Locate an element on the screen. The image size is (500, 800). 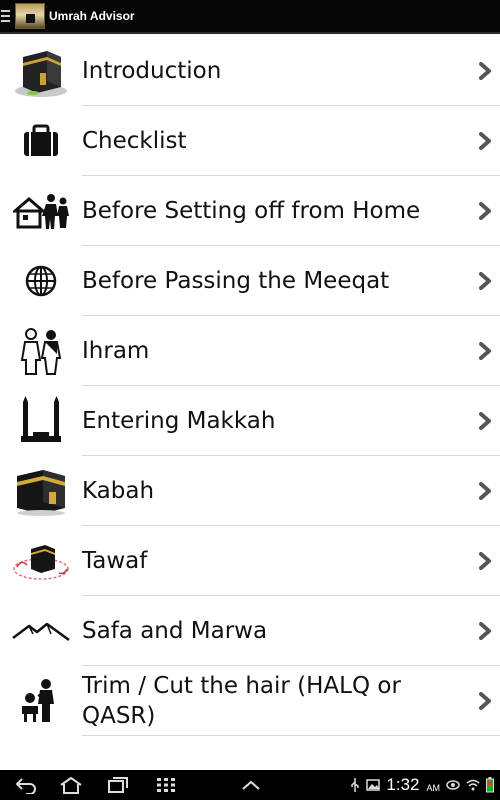
menu-item-label: Safa and Marwa is located at coordinates (175, 631).